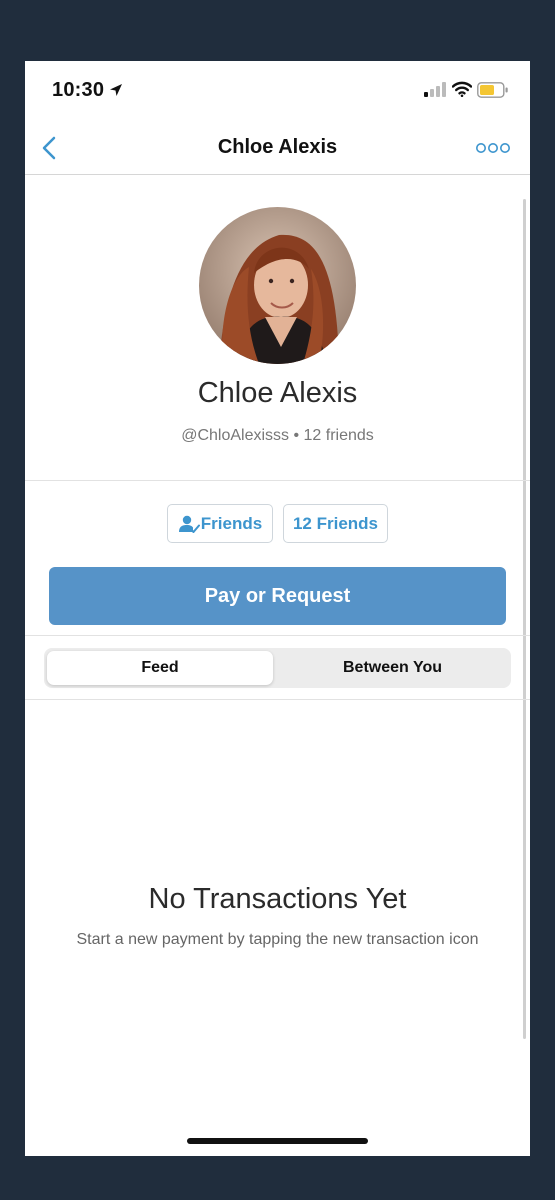 This screenshot has height=1200, width=555. What do you see at coordinates (492, 90) in the screenshot?
I see `battery-icon` at bounding box center [492, 90].